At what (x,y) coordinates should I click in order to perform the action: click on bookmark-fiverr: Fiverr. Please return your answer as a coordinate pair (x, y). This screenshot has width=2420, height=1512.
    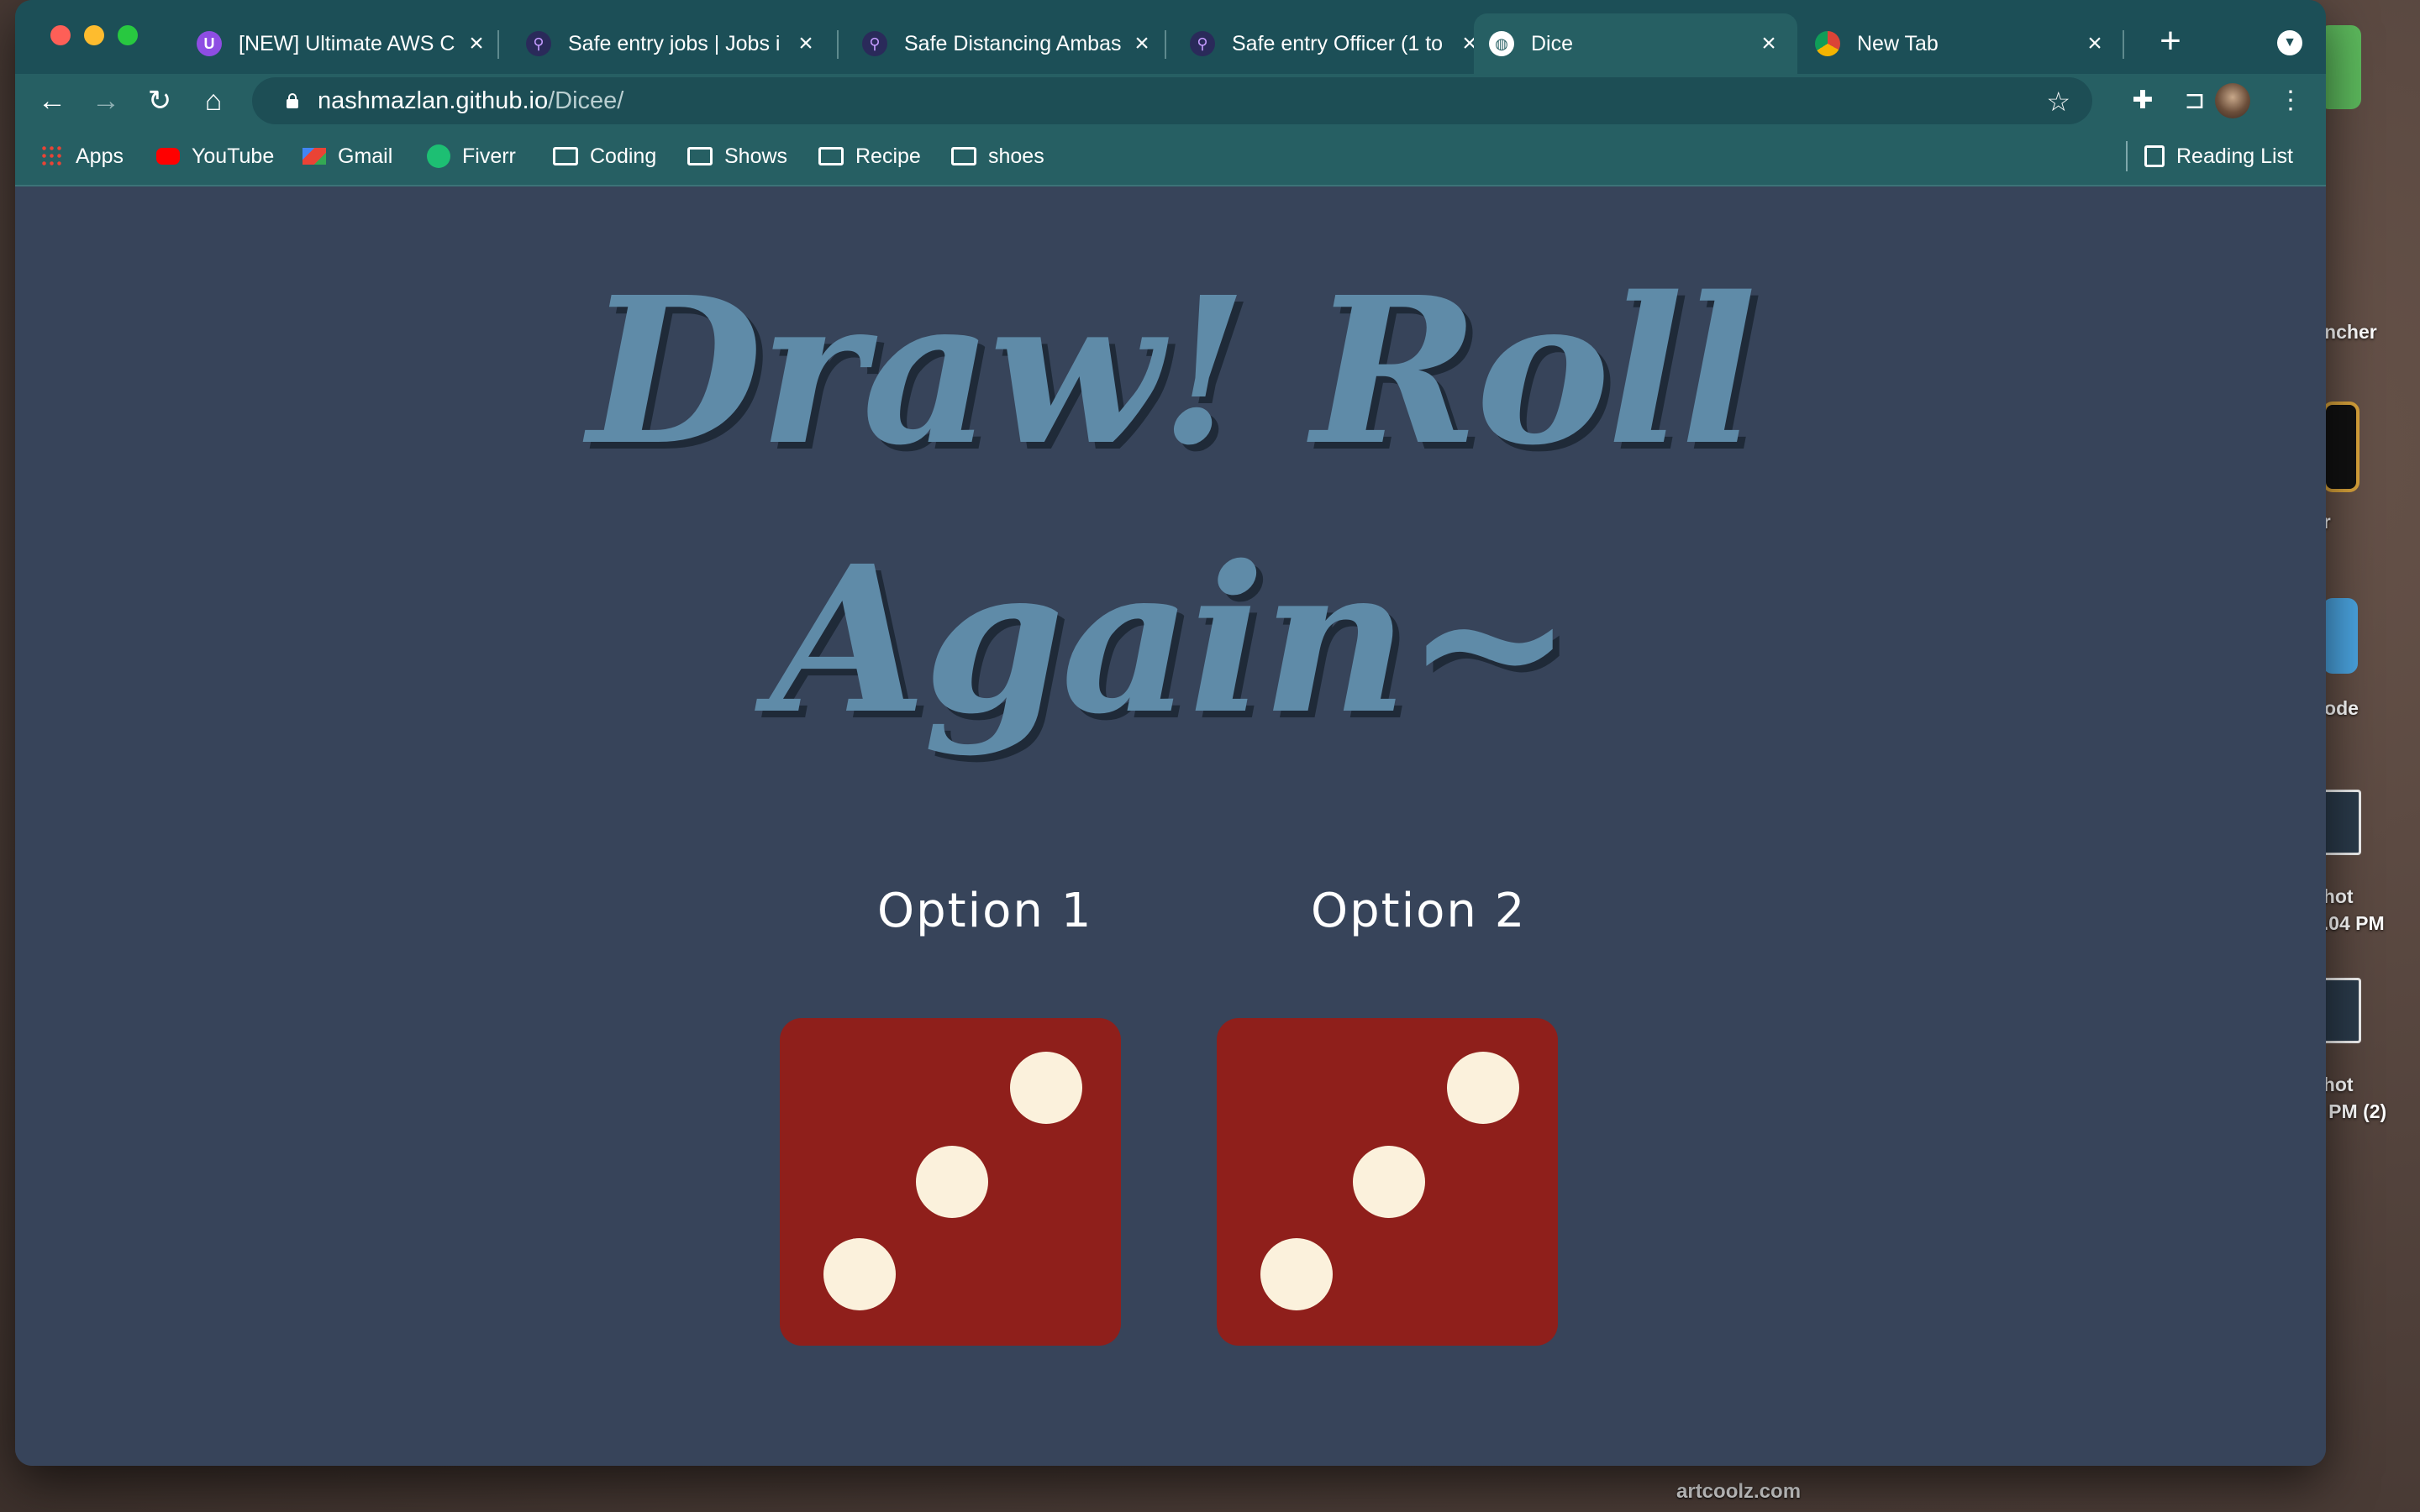
    Looking at the image, I should click on (471, 156).